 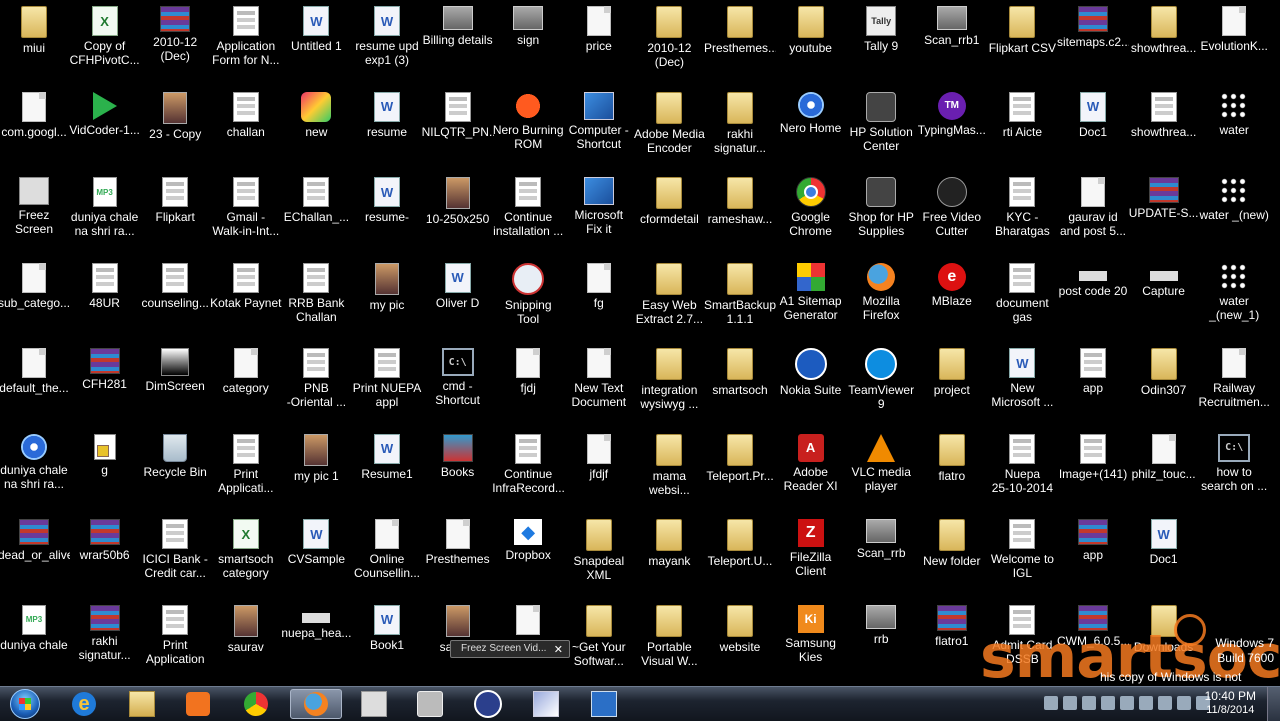 What do you see at coordinates (1164, 384) in the screenshot?
I see `desktop-icon: Odin307` at bounding box center [1164, 384].